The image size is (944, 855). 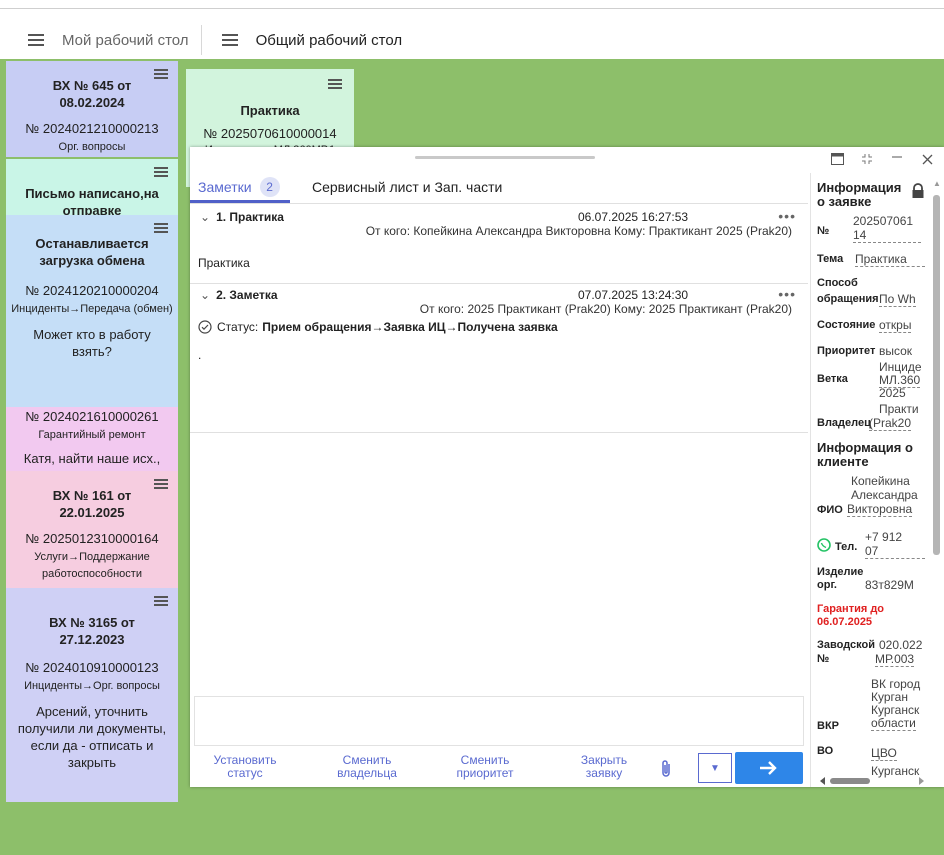 What do you see at coordinates (936, 375) in the screenshot?
I see `scroll-thumb` at bounding box center [936, 375].